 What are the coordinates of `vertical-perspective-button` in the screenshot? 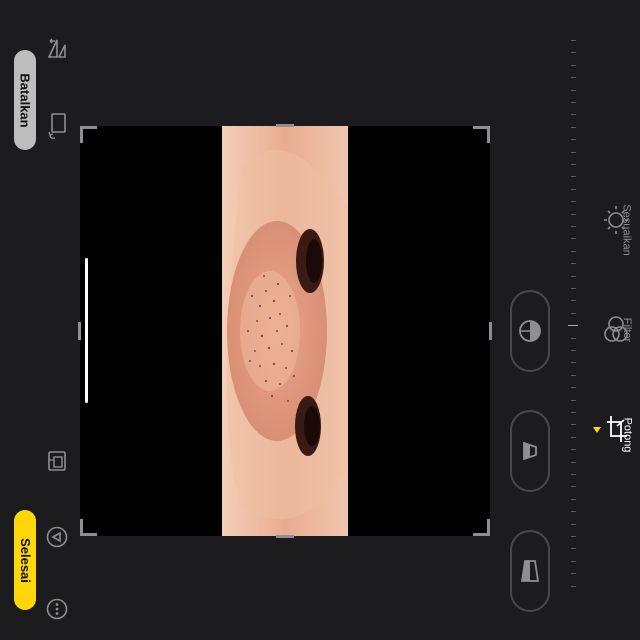 It's located at (530, 451).